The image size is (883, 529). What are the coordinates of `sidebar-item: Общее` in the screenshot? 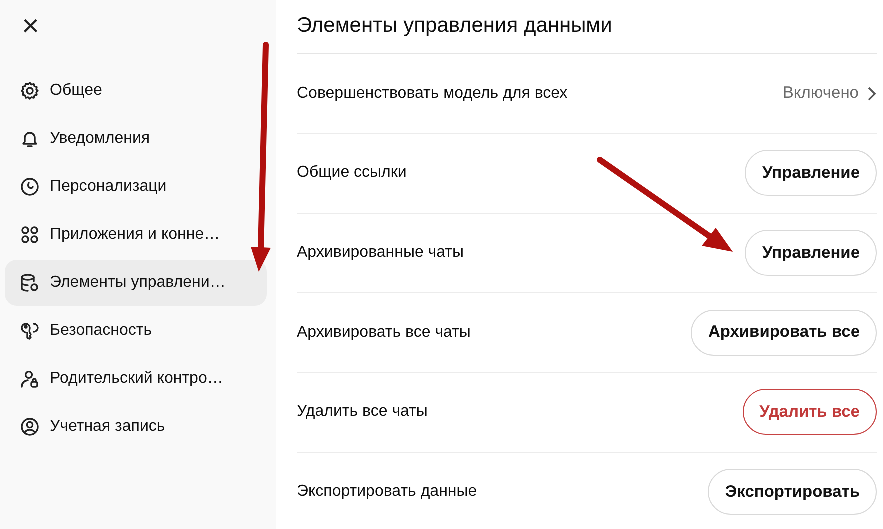 It's located at (136, 91).